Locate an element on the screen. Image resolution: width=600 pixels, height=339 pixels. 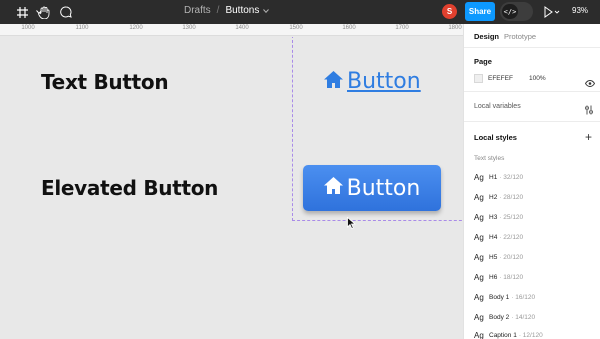
local-styles-title: Local styles is located at coordinates (495, 137).